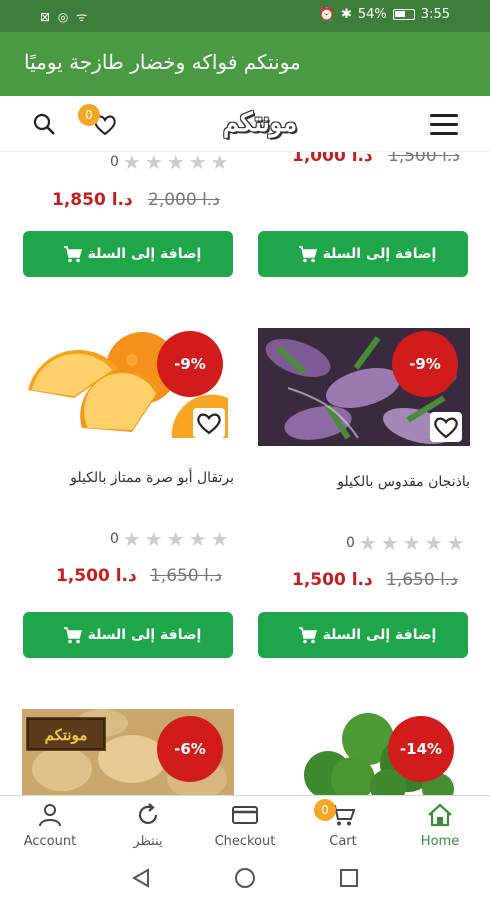  Describe the element at coordinates (89, 115) in the screenshot. I see `wishlist-badge: 0` at that location.